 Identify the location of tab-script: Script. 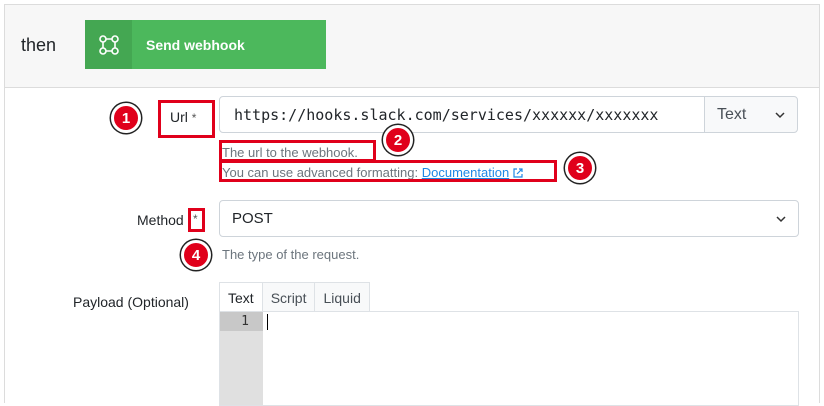
(288, 297).